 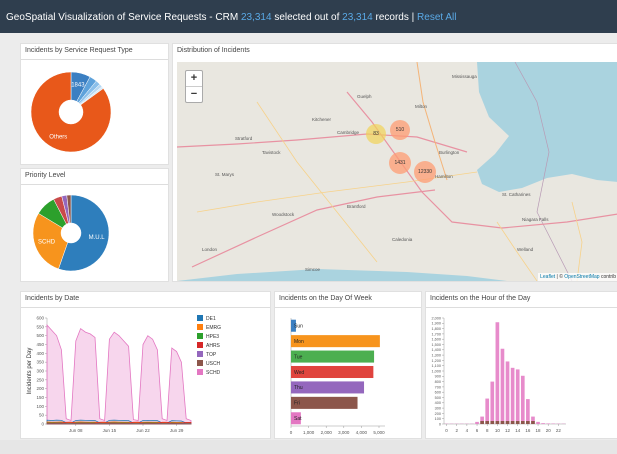 What do you see at coordinates (444, 176) in the screenshot?
I see `map-place-label: Hamilton` at bounding box center [444, 176].